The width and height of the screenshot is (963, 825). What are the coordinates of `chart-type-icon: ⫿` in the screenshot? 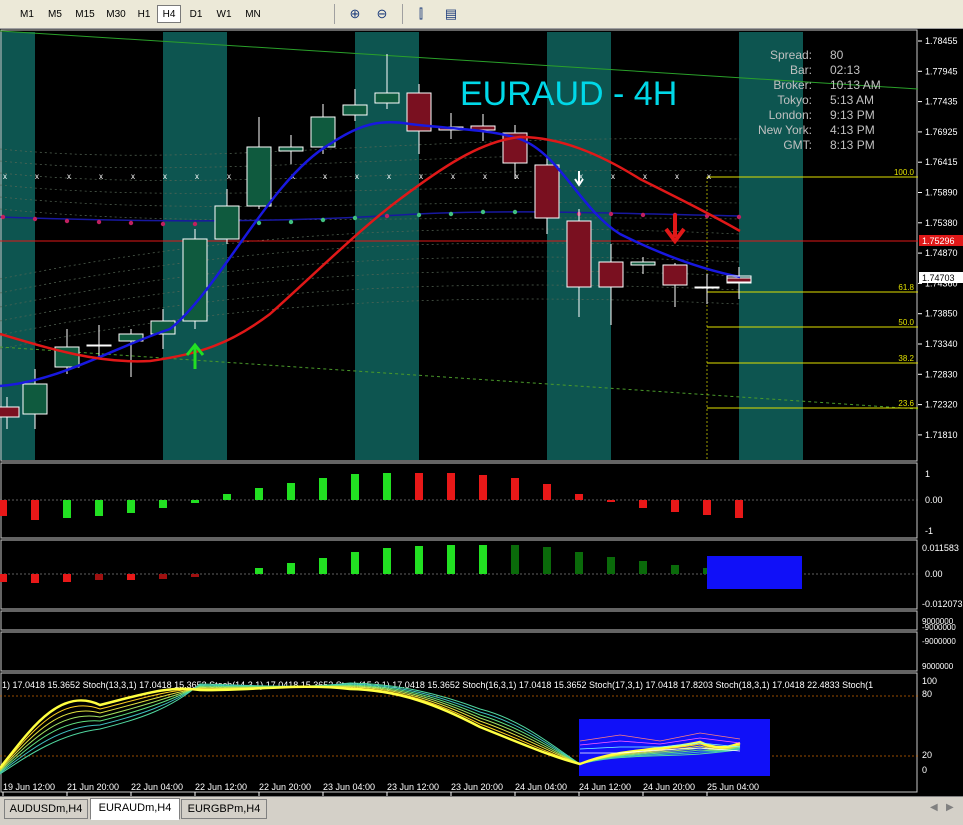 It's located at (421, 14).